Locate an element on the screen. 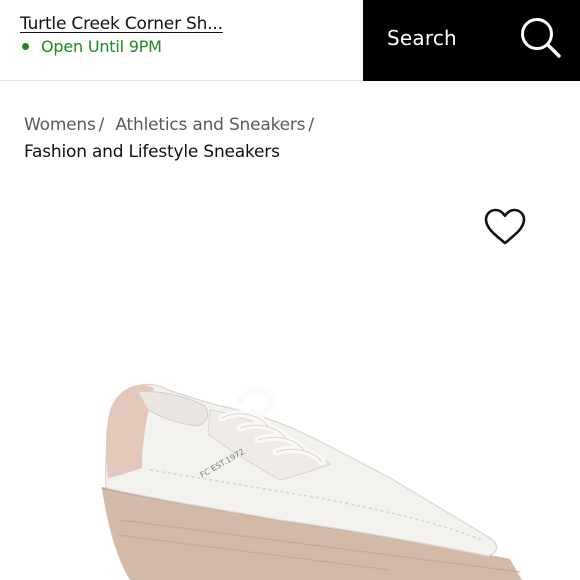 This screenshot has width=580, height=580. breadcrumb-link-athletics: Athletics and Sneakers is located at coordinates (210, 125).